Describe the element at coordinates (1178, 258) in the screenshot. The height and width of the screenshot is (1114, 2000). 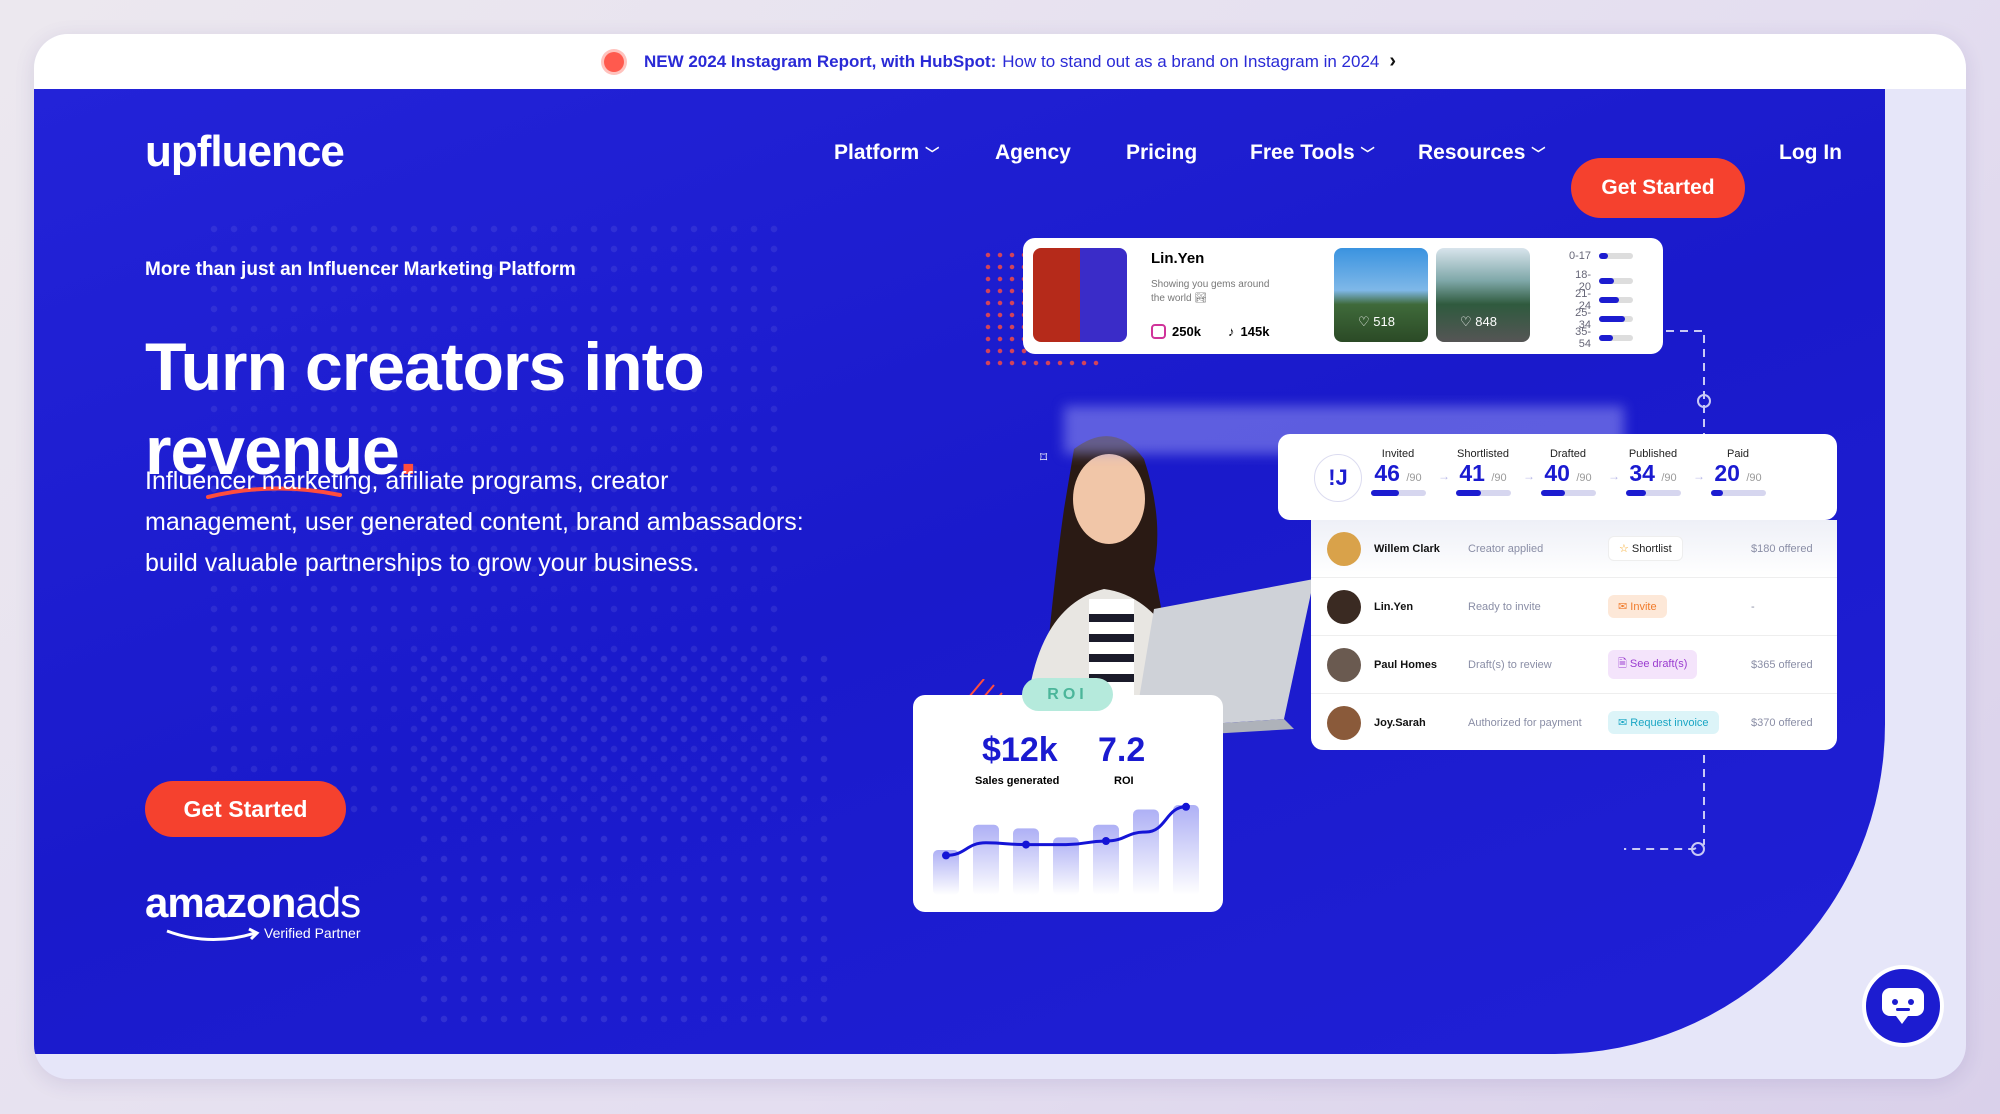
I see `creator-name: Lin.Yen` at that location.